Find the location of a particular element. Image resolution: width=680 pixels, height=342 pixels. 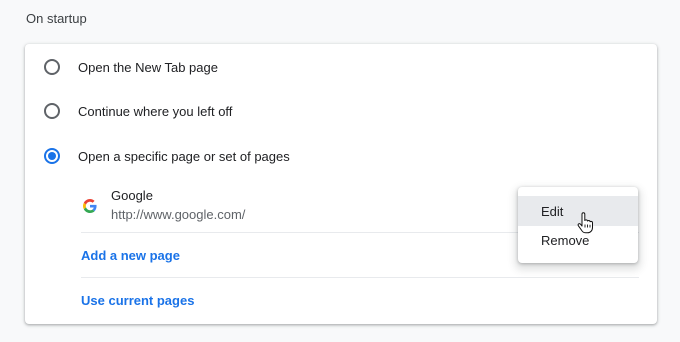

google-favicon-icon is located at coordinates (90, 206).